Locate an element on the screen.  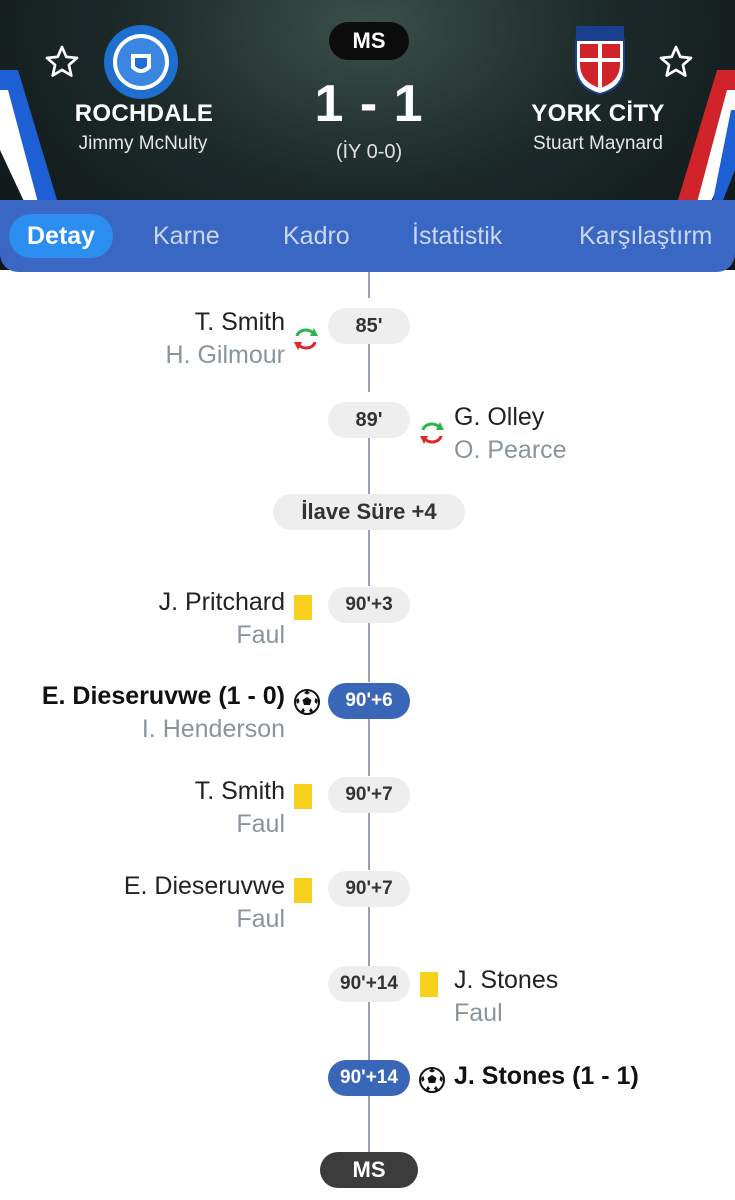
york-city-crest-icon is located at coordinates (600, 60).